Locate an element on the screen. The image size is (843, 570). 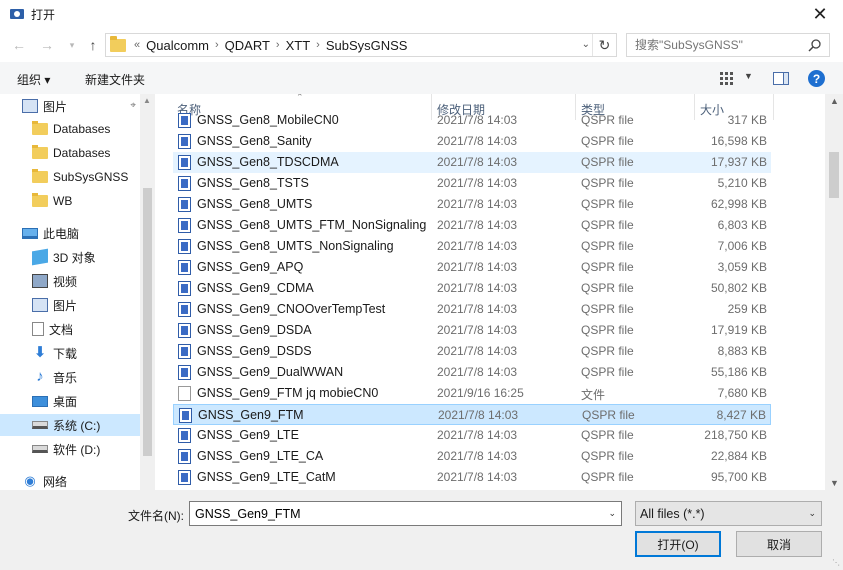
back-arrow-icon: ← is located at coordinates (19, 45).